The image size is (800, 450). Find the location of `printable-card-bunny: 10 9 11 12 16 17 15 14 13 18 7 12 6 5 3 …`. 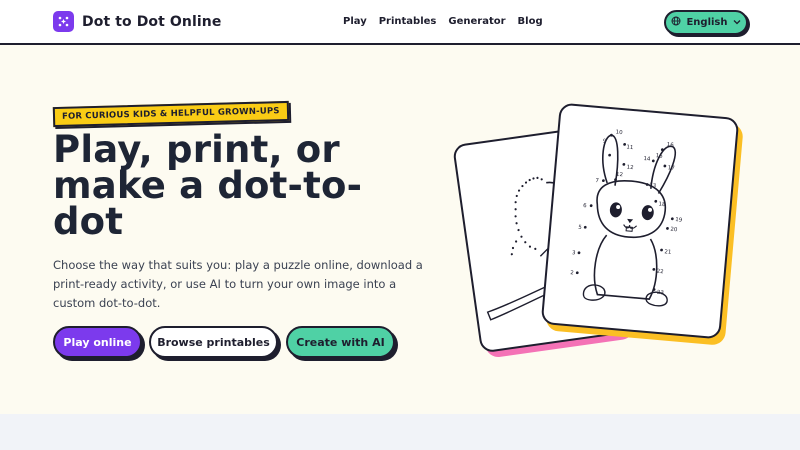

printable-card-bunny: 10 9 11 12 16 17 15 14 13 18 7 12 6 5 3 … is located at coordinates (640, 221).